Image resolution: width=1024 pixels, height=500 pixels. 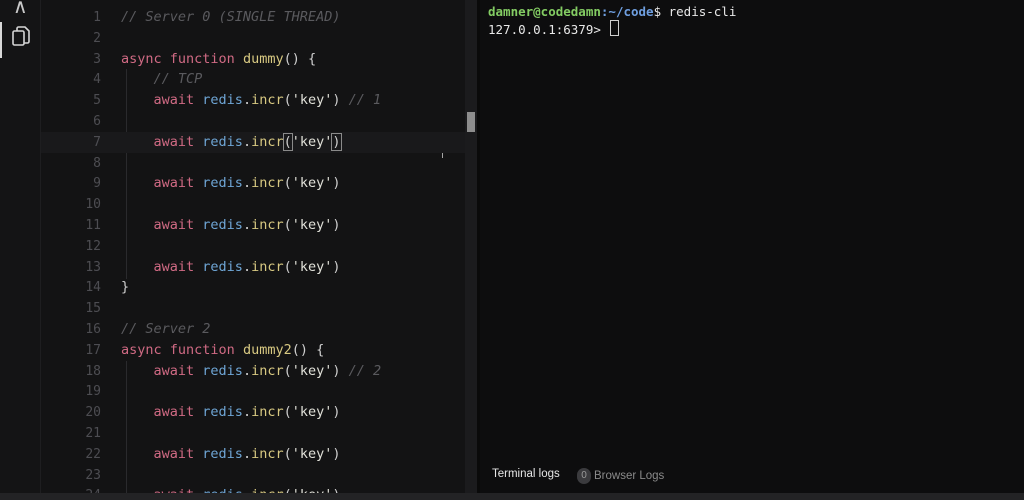 I want to click on line-code: // Server 0 (SINGLE THREAD), so click(x=230, y=17).